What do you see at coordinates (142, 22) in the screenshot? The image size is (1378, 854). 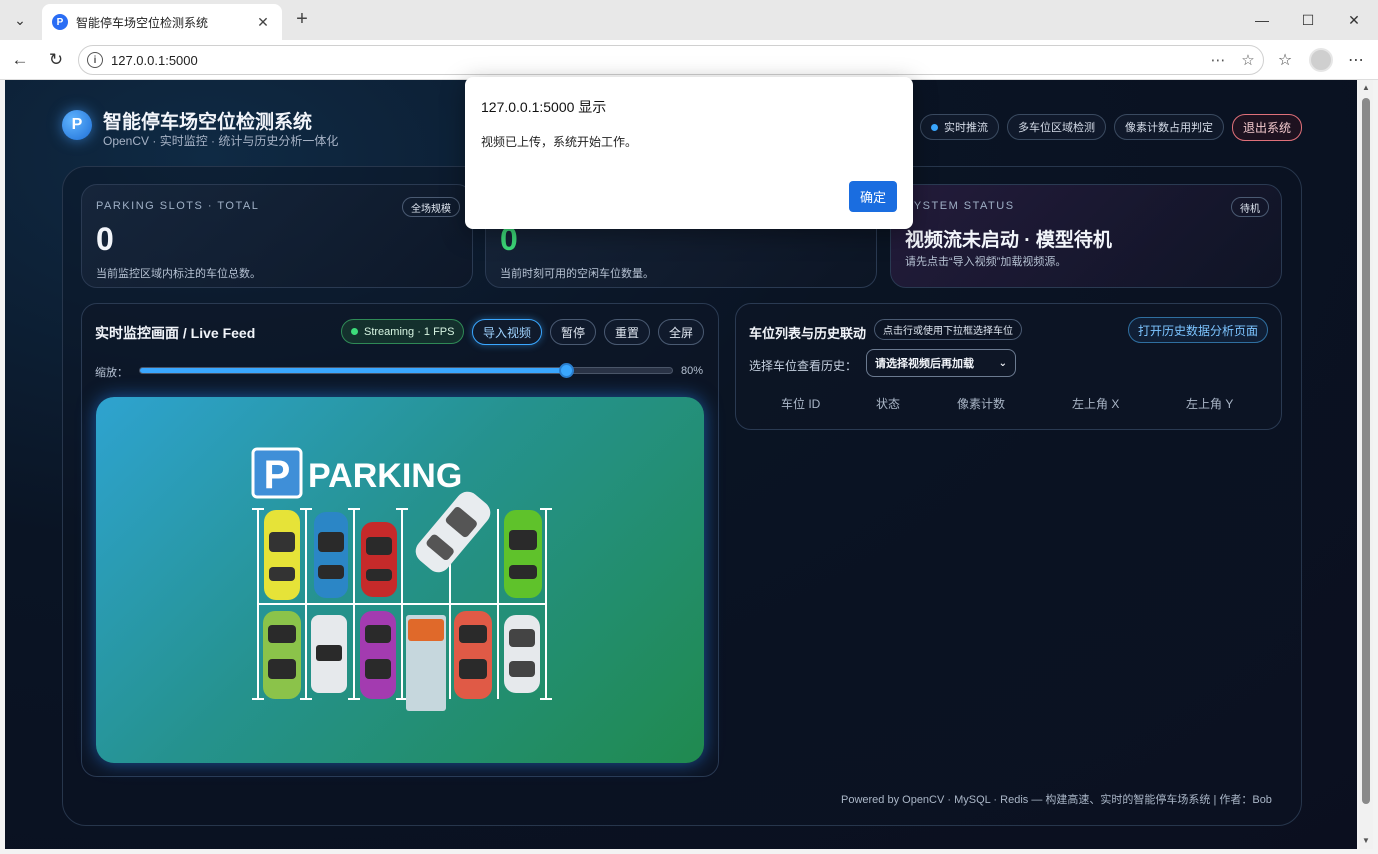 I see `tab-title: 智能停车场空位检测系统` at bounding box center [142, 22].